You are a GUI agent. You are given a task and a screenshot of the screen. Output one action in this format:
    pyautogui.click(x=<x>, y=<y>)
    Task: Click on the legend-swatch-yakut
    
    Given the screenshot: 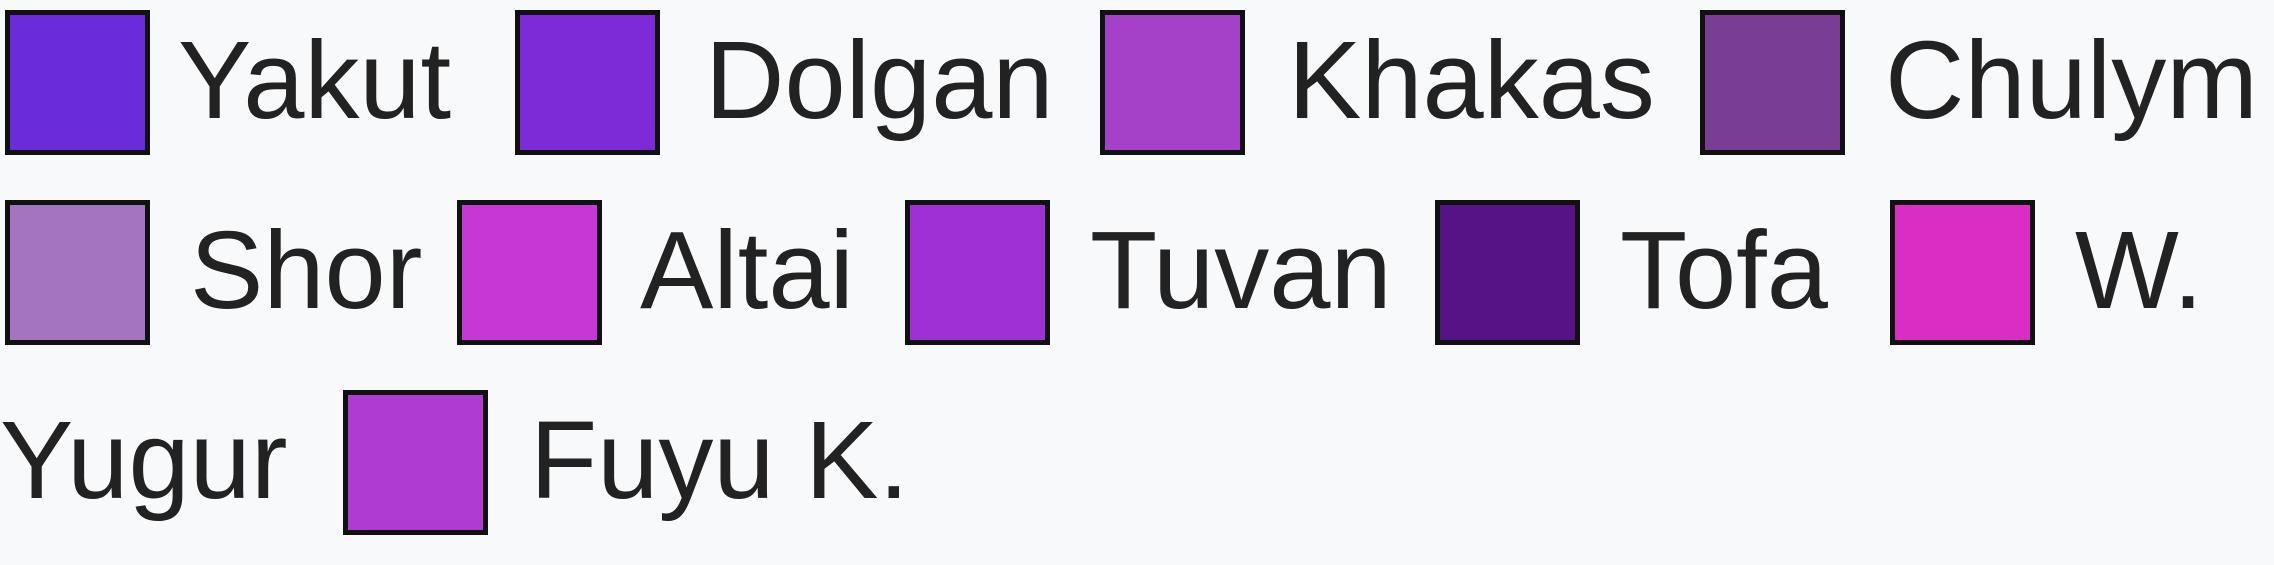 What is the action you would take?
    pyautogui.click(x=77, y=82)
    